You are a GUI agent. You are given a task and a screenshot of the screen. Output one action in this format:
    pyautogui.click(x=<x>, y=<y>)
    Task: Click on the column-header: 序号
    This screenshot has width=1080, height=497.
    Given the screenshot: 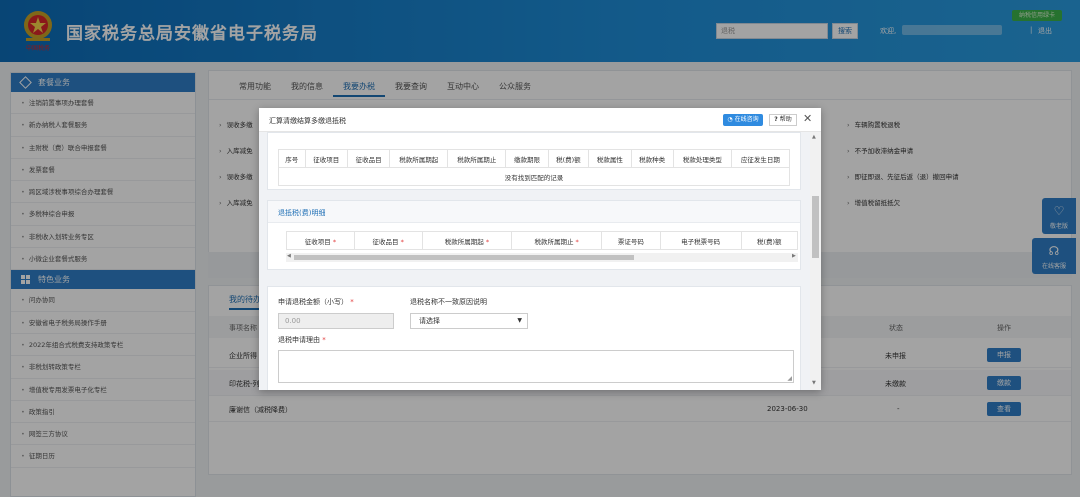 What is the action you would take?
    pyautogui.click(x=292, y=158)
    